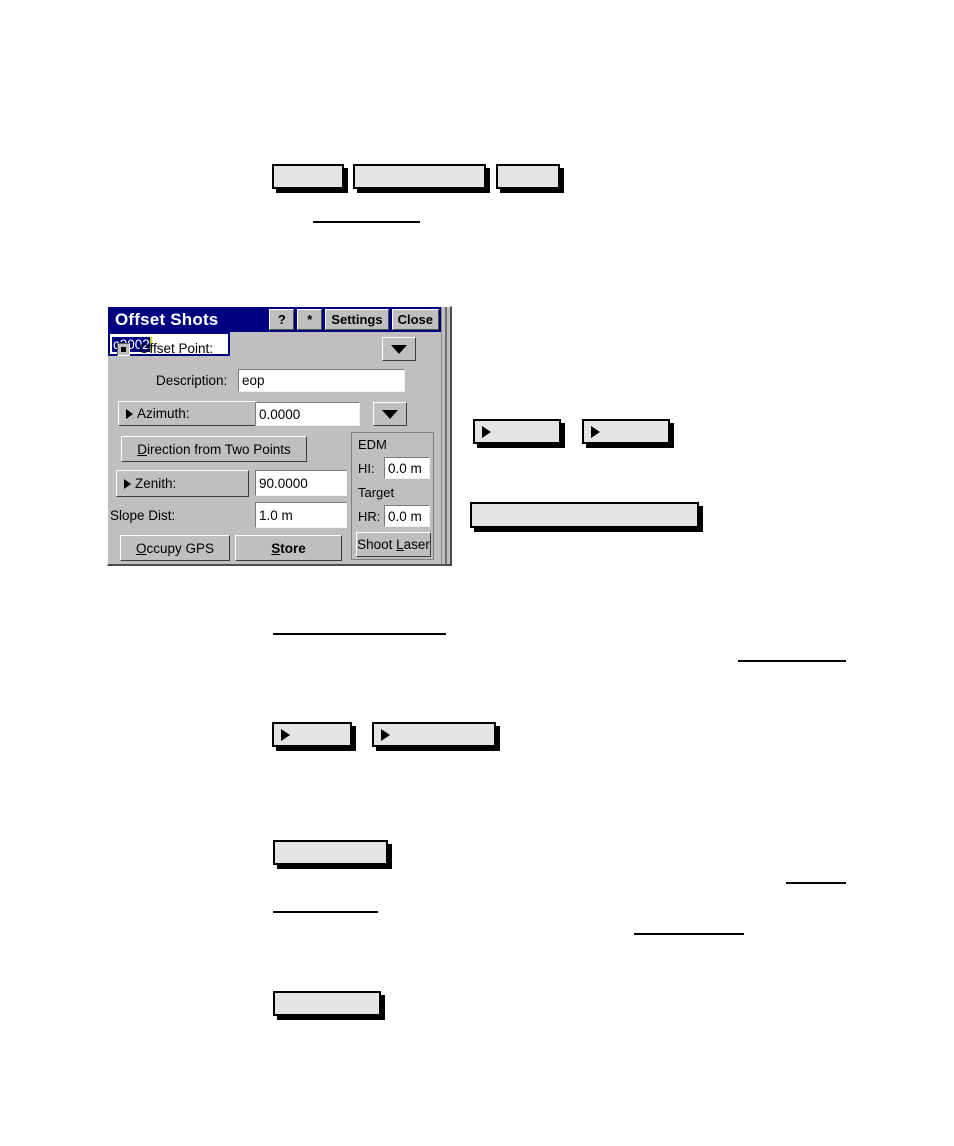  Describe the element at coordinates (816, 883) in the screenshot. I see `rule-right-lower` at that location.